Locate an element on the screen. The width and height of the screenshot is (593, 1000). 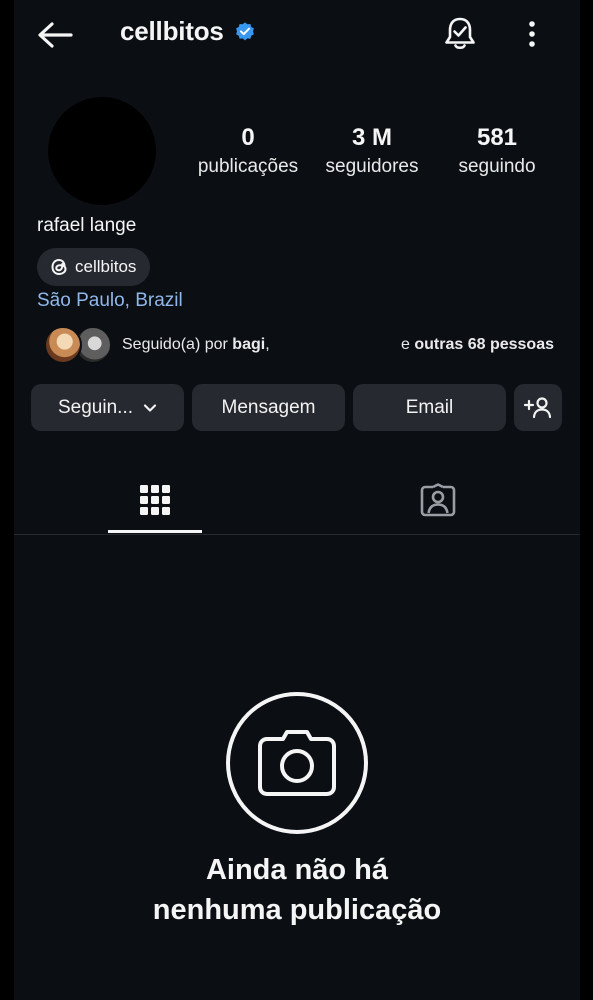
followers-label: seguidores is located at coordinates (372, 166).